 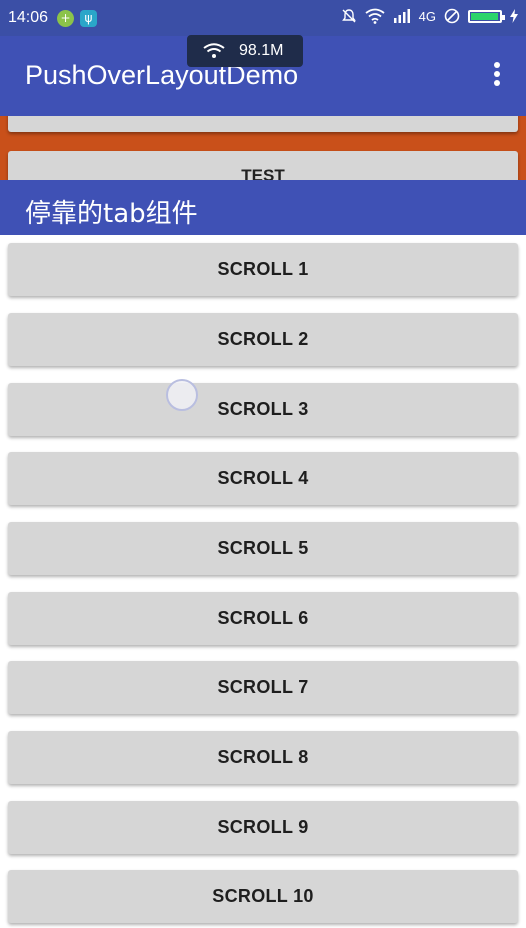 I want to click on scroll-button-9: SCROLL 9, so click(x=263, y=827).